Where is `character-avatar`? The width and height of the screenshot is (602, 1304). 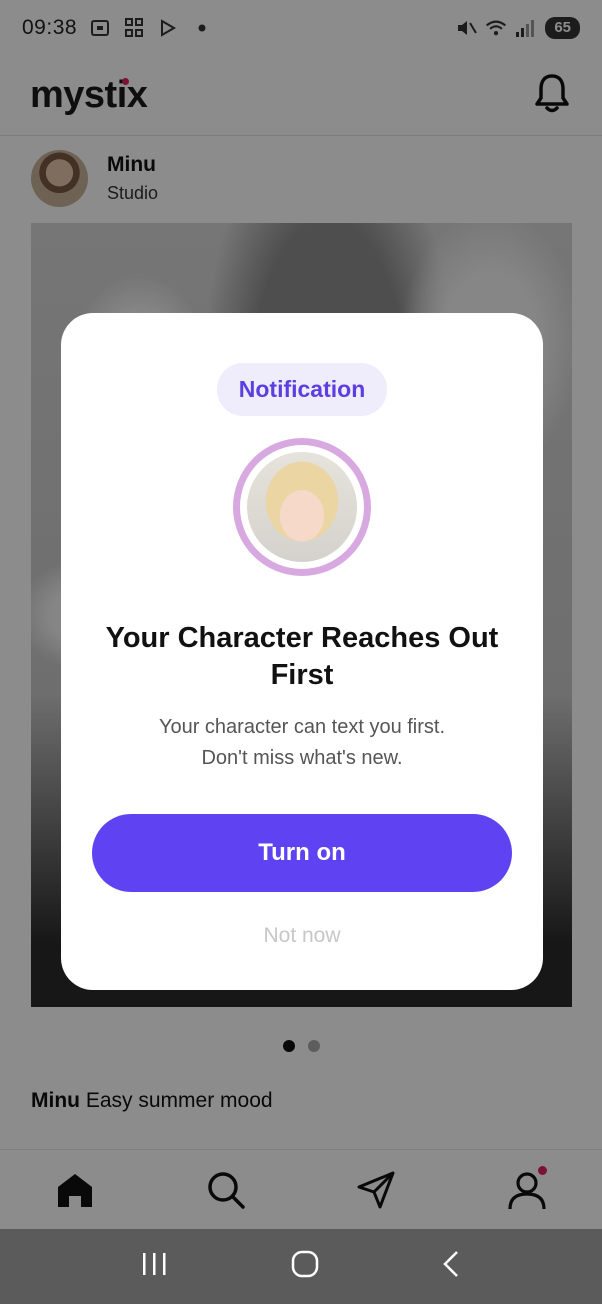 character-avatar is located at coordinates (302, 507).